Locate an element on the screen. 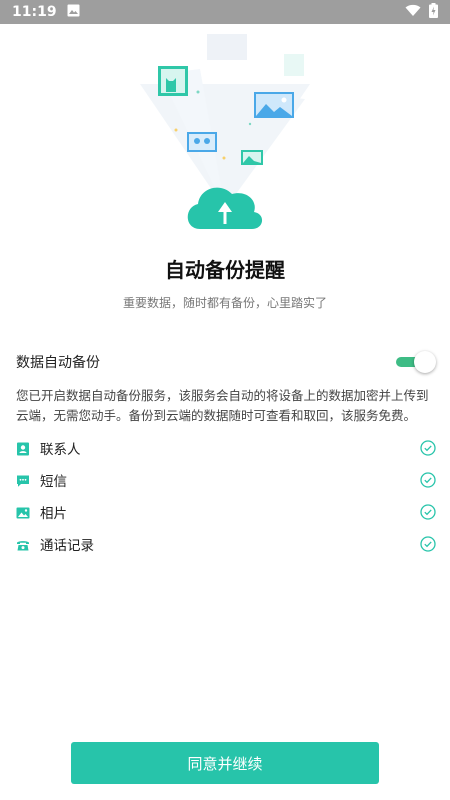 This screenshot has width=450, height=800. status-time: 11:19 is located at coordinates (34, 12).